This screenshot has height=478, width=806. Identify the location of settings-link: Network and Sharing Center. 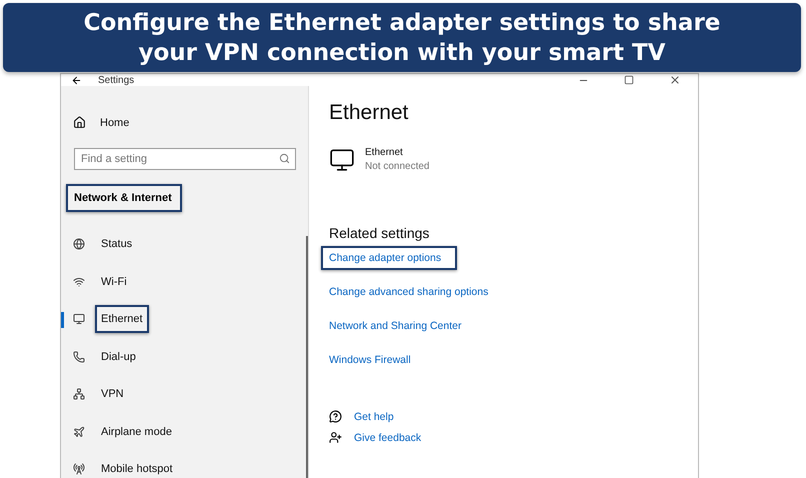
(399, 326).